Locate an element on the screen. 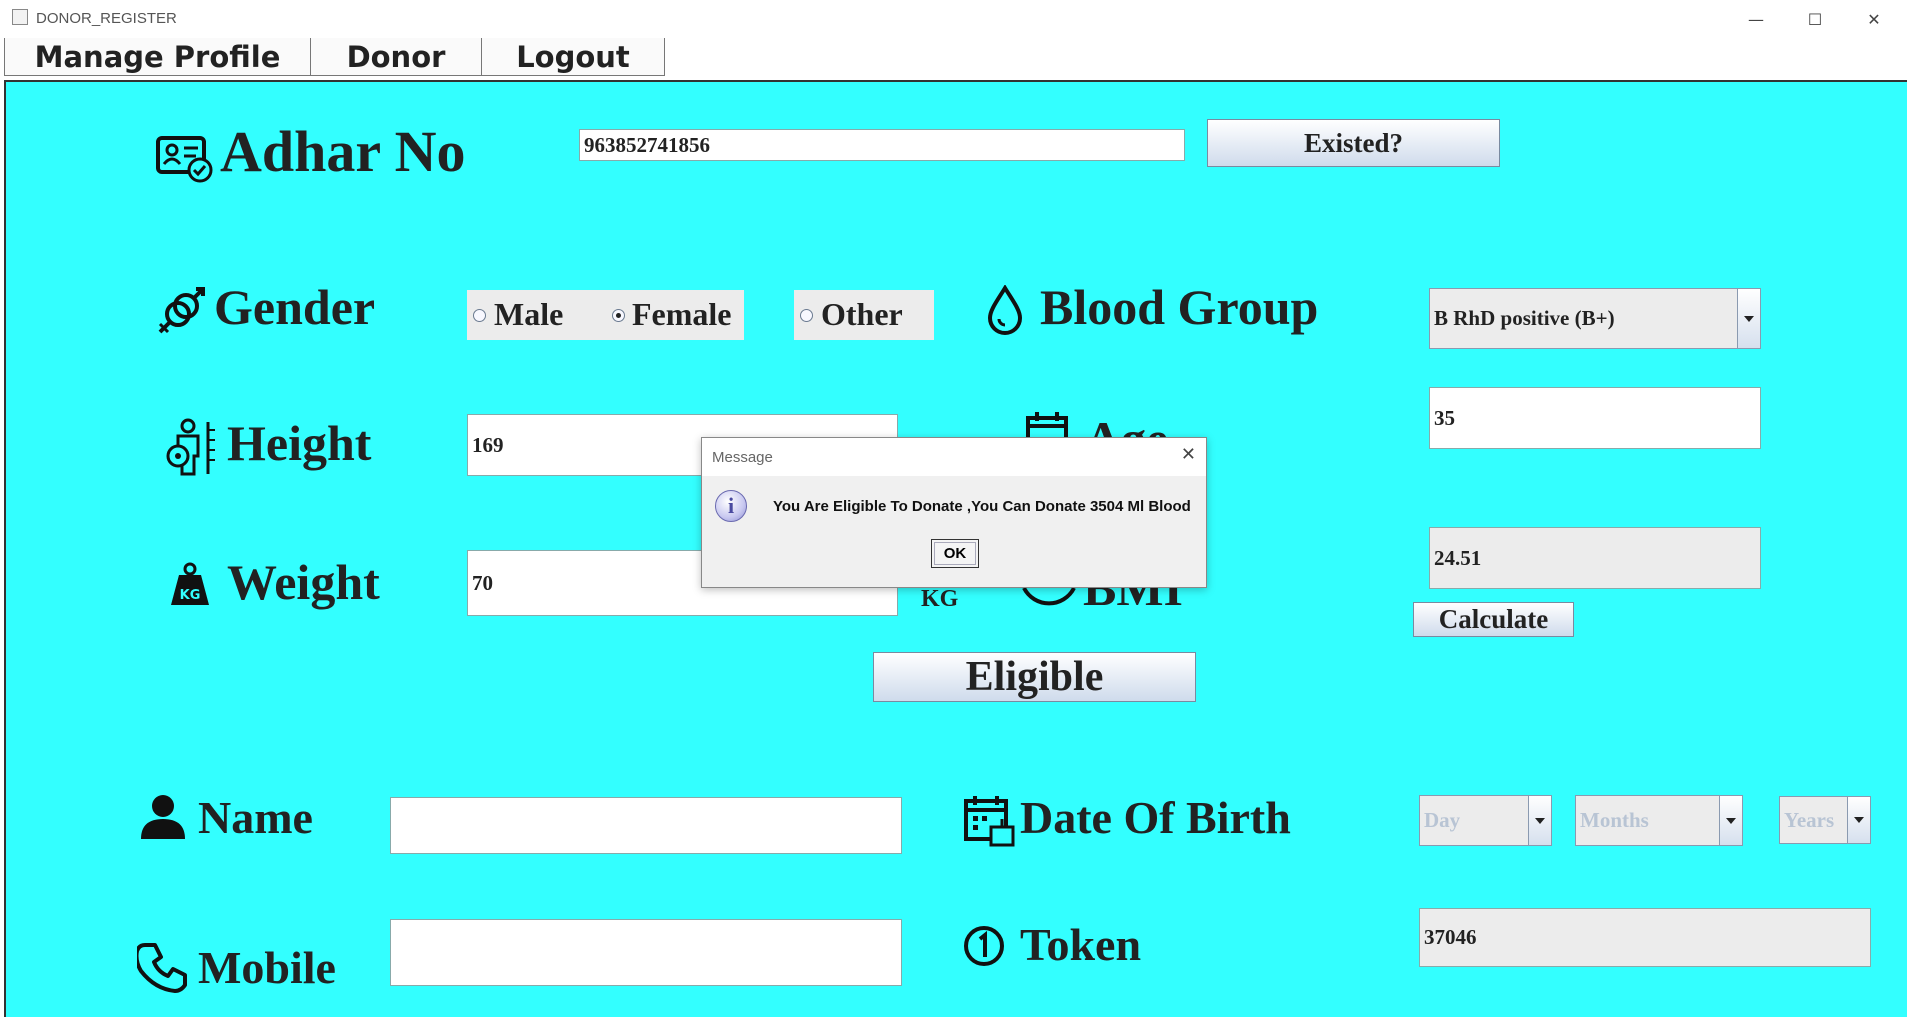 The width and height of the screenshot is (1913, 1017). eligible-button: Eligible is located at coordinates (1034, 677).